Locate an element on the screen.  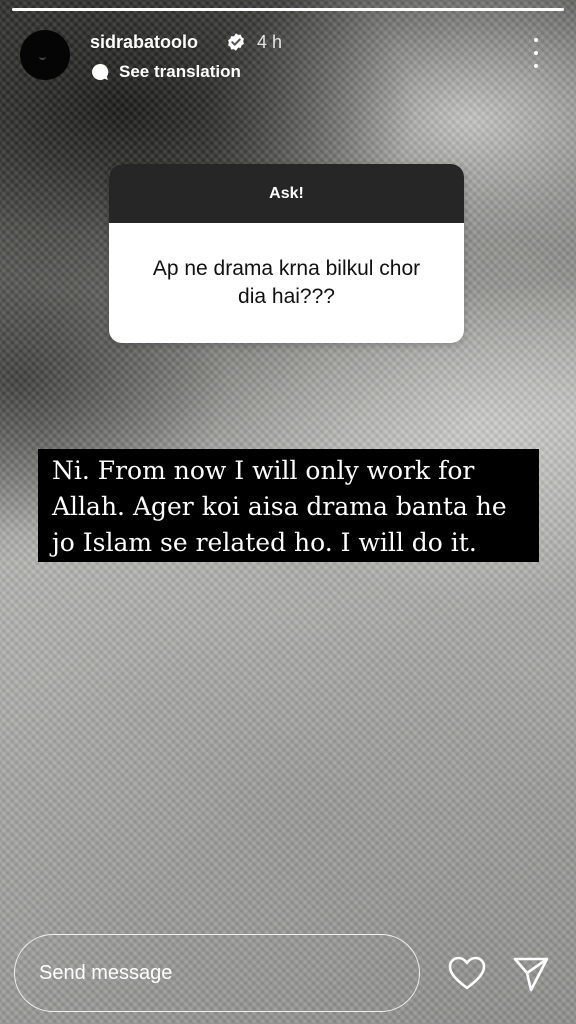
translation-bubble-icon is located at coordinates (100, 72).